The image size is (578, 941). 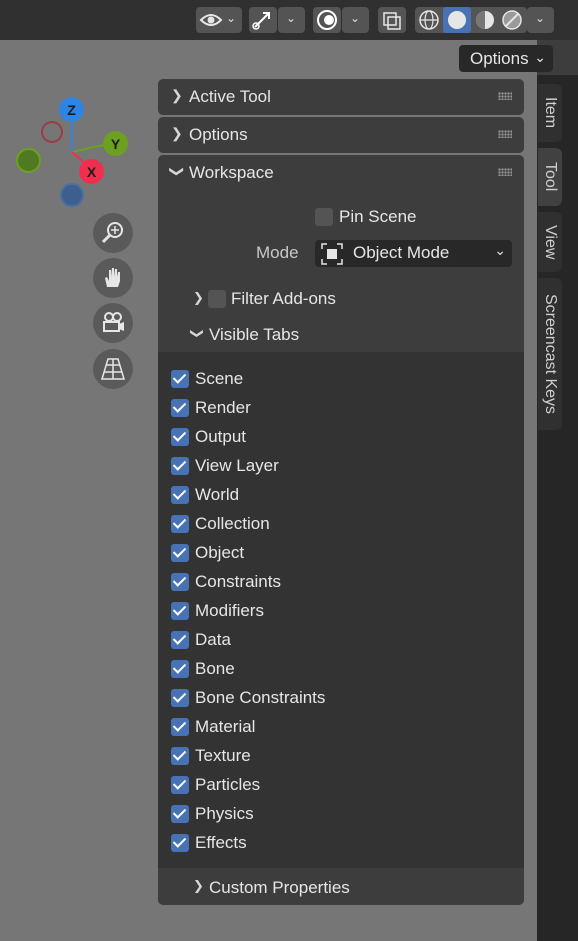 I want to click on tab-item: Item, so click(x=550, y=113).